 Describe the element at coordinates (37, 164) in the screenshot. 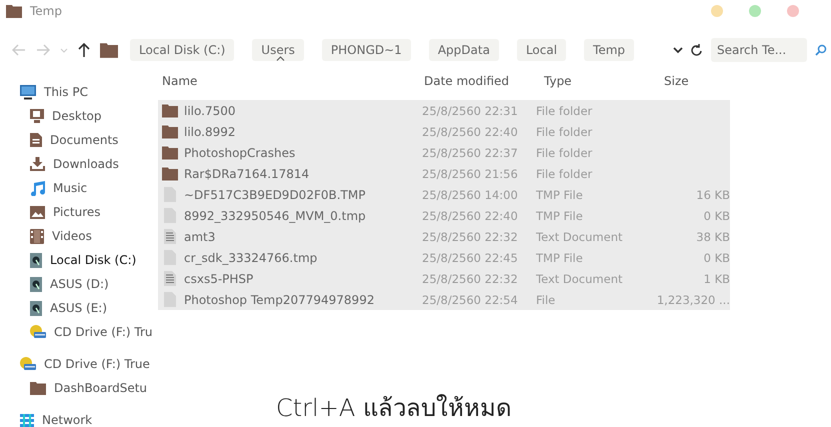

I see `download-icon` at that location.